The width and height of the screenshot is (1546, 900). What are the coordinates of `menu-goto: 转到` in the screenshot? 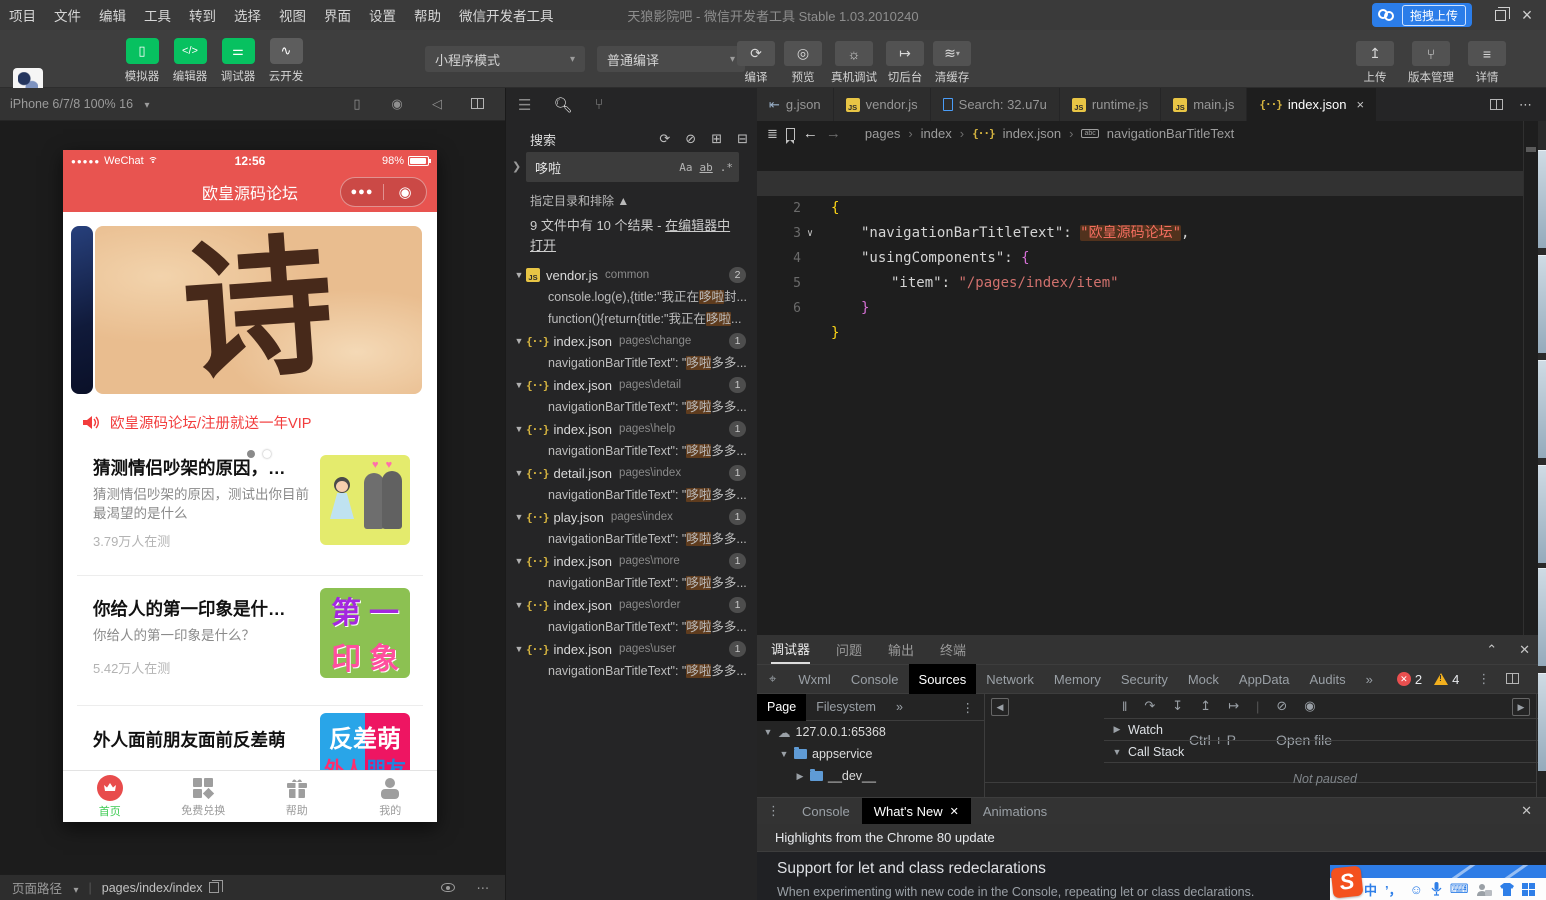 It's located at (202, 15).